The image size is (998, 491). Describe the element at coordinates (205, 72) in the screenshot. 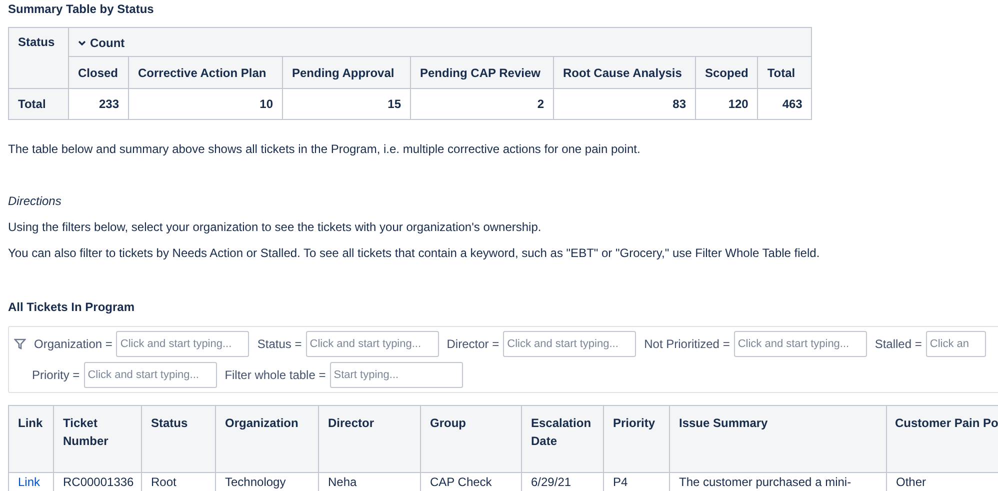

I see `column-header: Corrective Action Plan` at that location.